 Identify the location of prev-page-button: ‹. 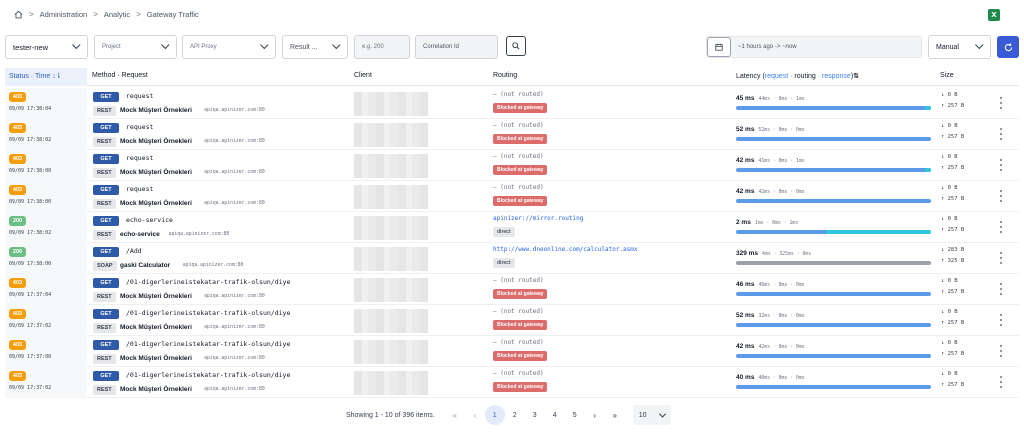
(475, 415).